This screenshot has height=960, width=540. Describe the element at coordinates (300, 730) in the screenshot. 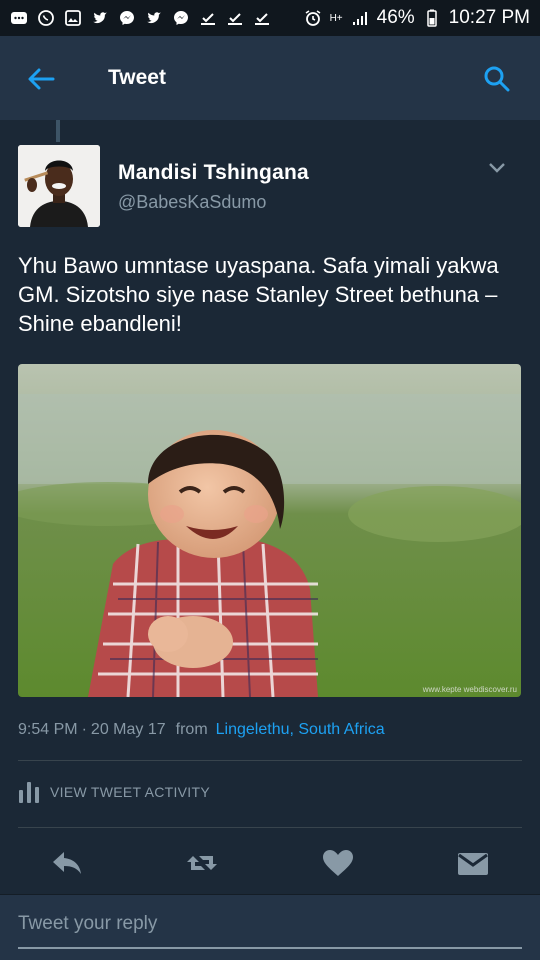

I see `tweet-location-link: Lingelethu, South Africa` at that location.